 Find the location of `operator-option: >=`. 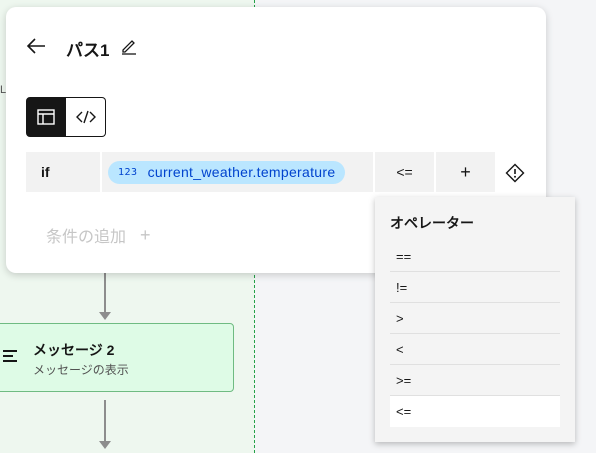

operator-option: >= is located at coordinates (475, 380).